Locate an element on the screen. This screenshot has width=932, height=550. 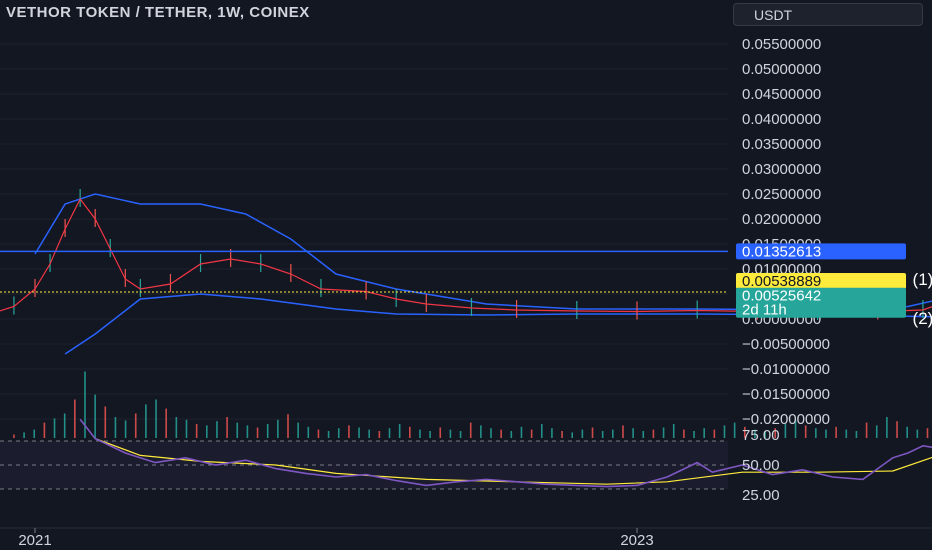
chart-title: VETHOR TOKEN / TETHER, 1W, COINEX is located at coordinates (158, 12).